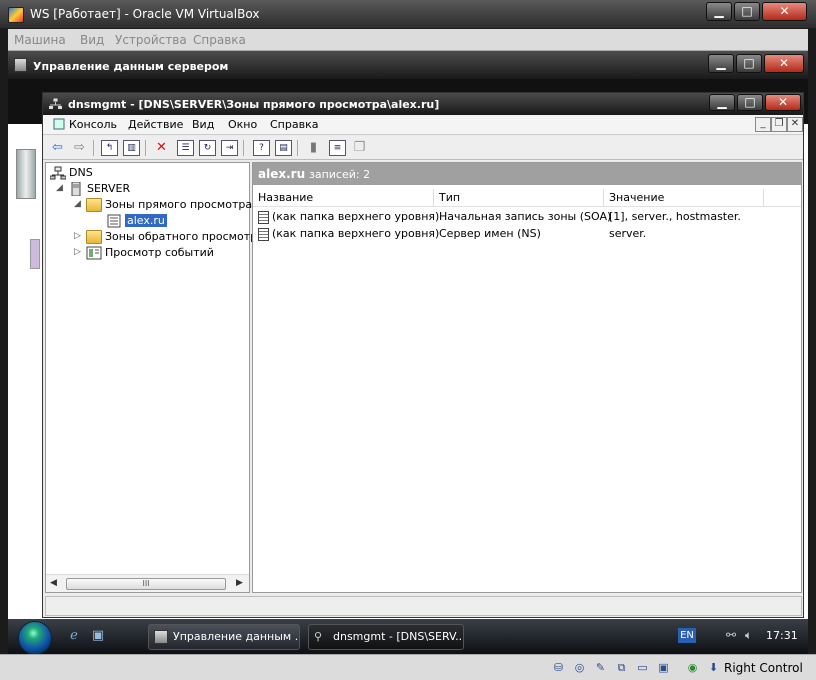 This screenshot has width=816, height=680. Describe the element at coordinates (763, 124) in the screenshot. I see `mdi-minimize-button: _` at that location.